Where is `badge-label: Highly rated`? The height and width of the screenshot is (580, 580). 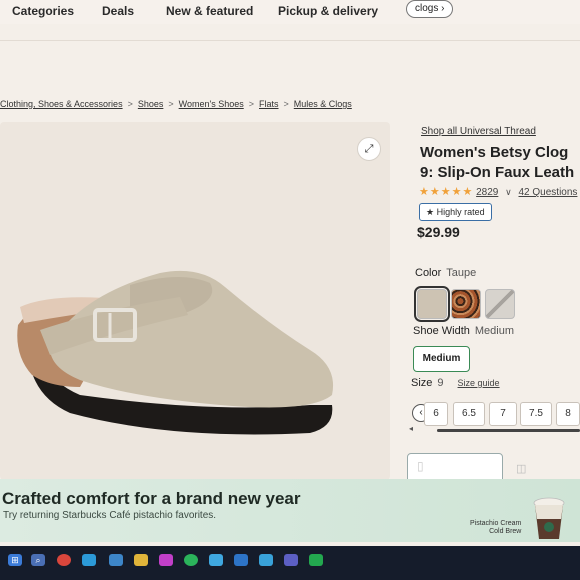
badge-label: Highly rated is located at coordinates (460, 212).